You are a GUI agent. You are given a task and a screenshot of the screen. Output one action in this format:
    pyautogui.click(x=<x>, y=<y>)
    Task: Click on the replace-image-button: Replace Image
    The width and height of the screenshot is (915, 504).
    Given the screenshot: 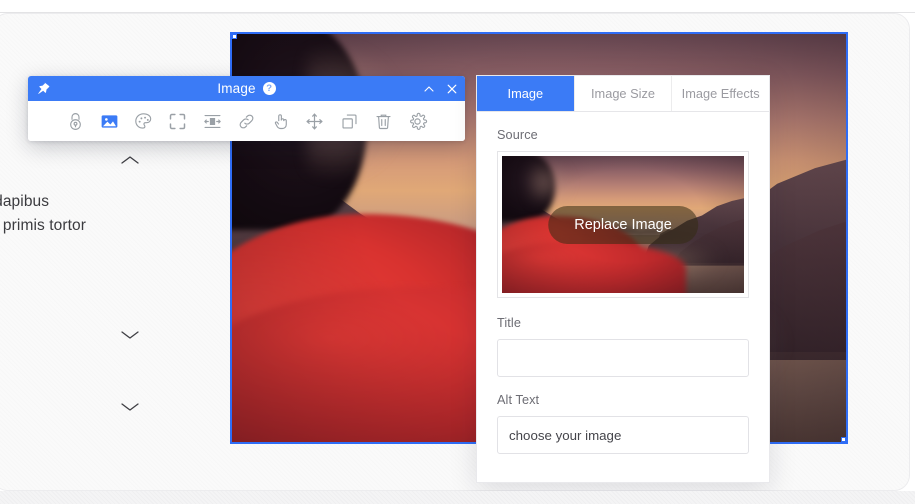 What is the action you would take?
    pyautogui.click(x=623, y=224)
    